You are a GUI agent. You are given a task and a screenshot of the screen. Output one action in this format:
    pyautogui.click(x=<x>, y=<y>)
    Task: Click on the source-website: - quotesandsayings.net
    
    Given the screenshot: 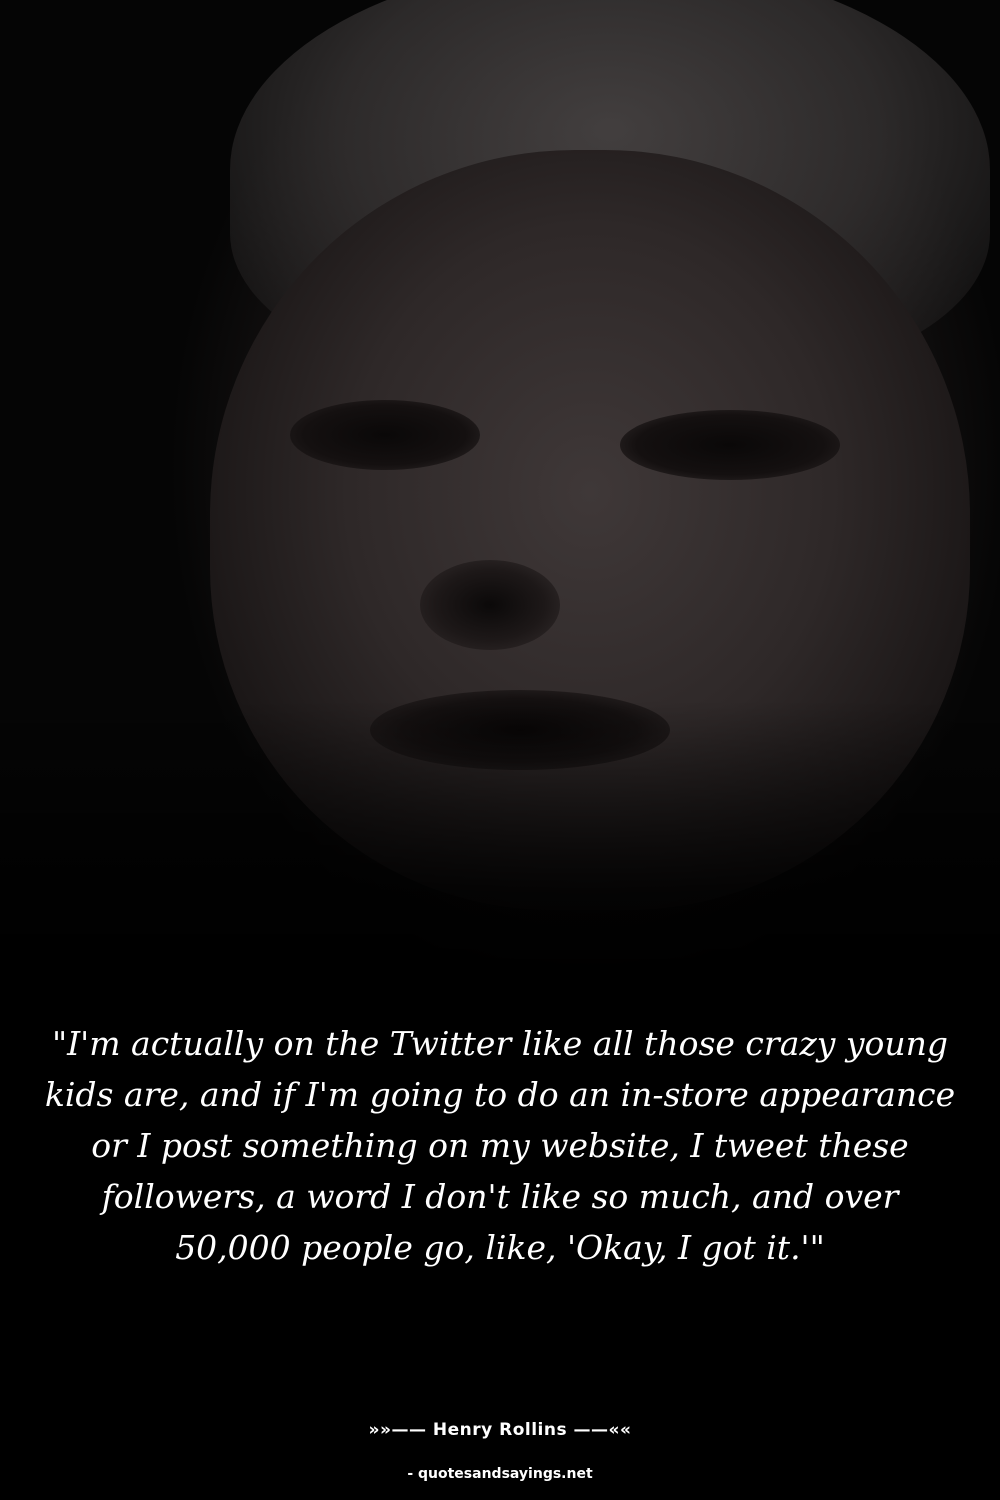 What is the action you would take?
    pyautogui.click(x=500, y=1474)
    